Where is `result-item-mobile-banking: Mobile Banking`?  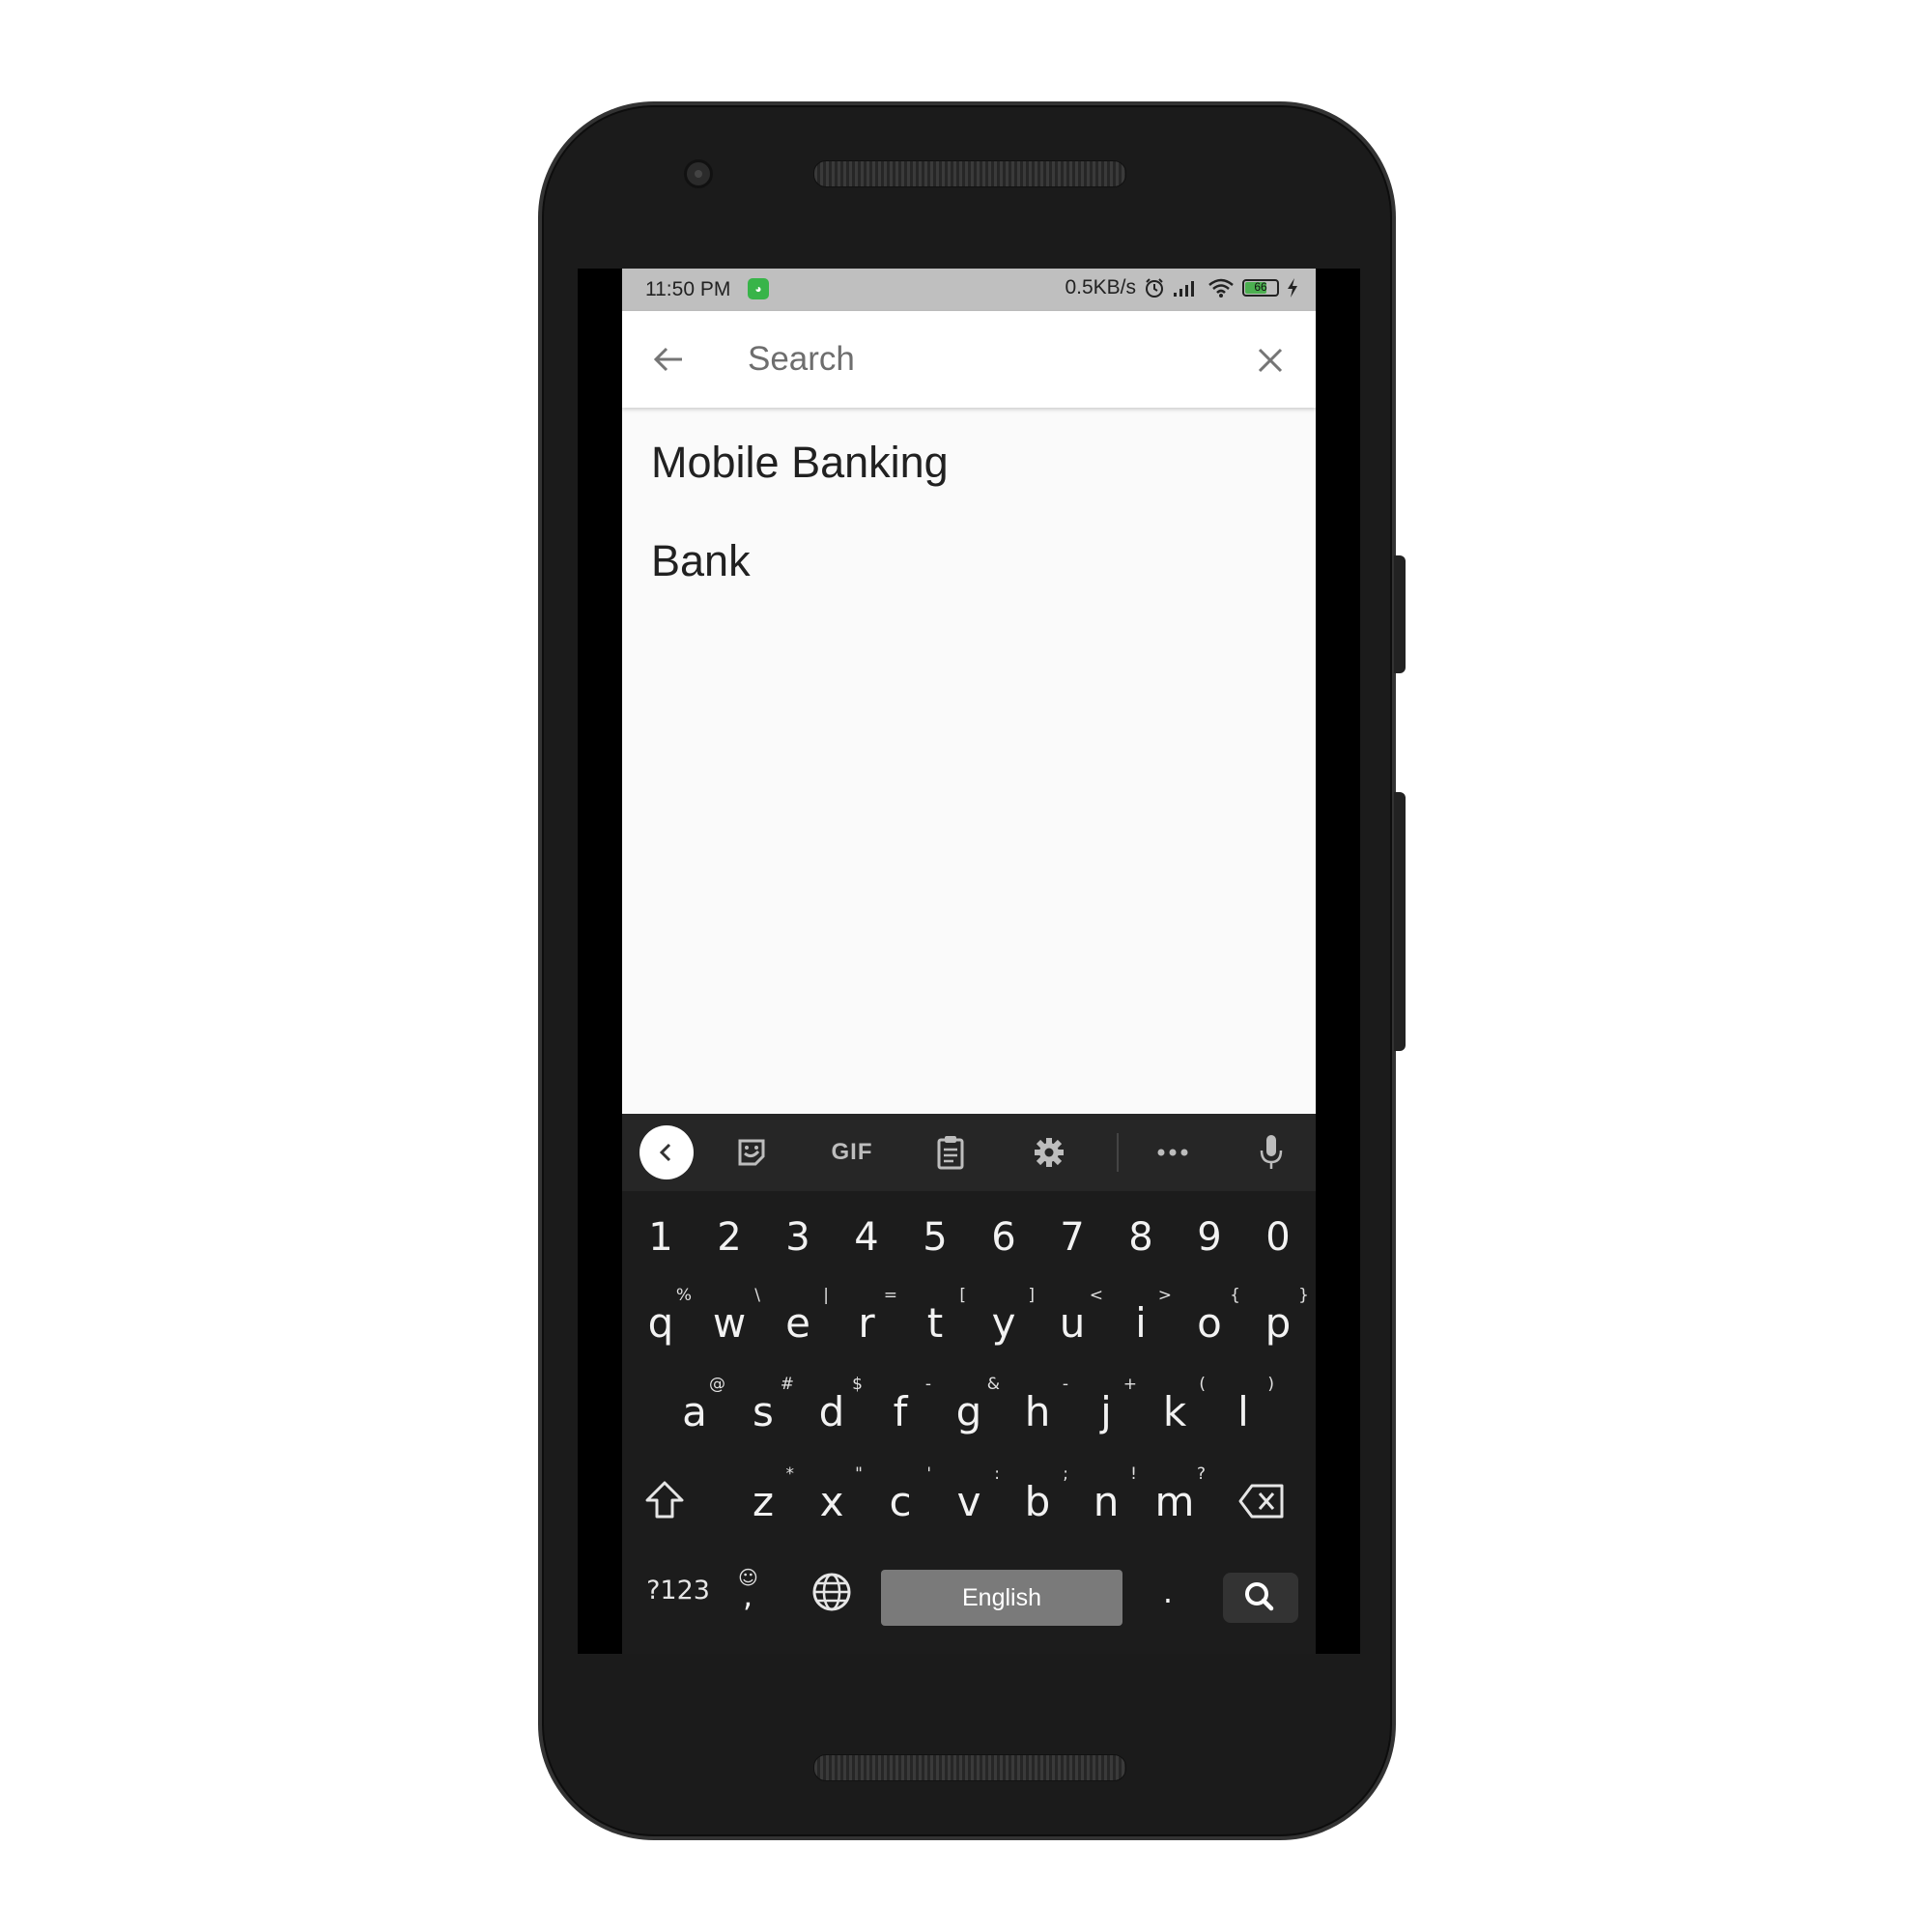 result-item-mobile-banking: Mobile Banking is located at coordinates (969, 462).